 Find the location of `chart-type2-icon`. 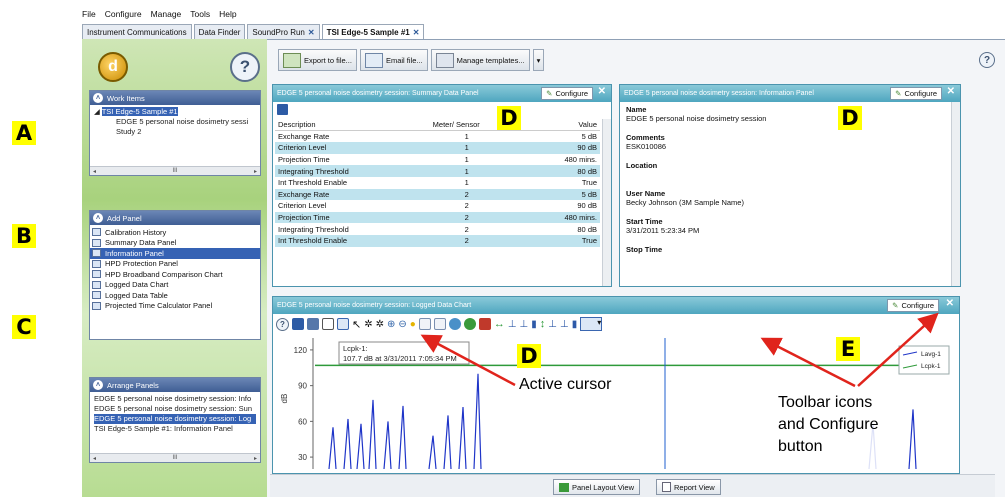

chart-type2-icon is located at coordinates (439, 324).